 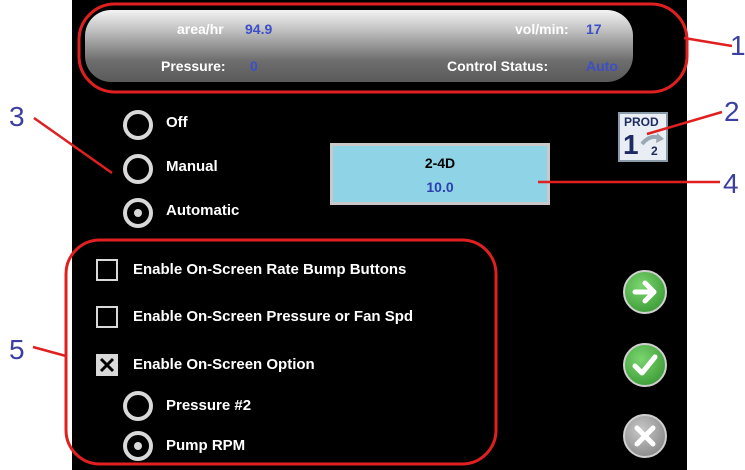 I want to click on callout-number-1: 1, so click(x=737, y=45).